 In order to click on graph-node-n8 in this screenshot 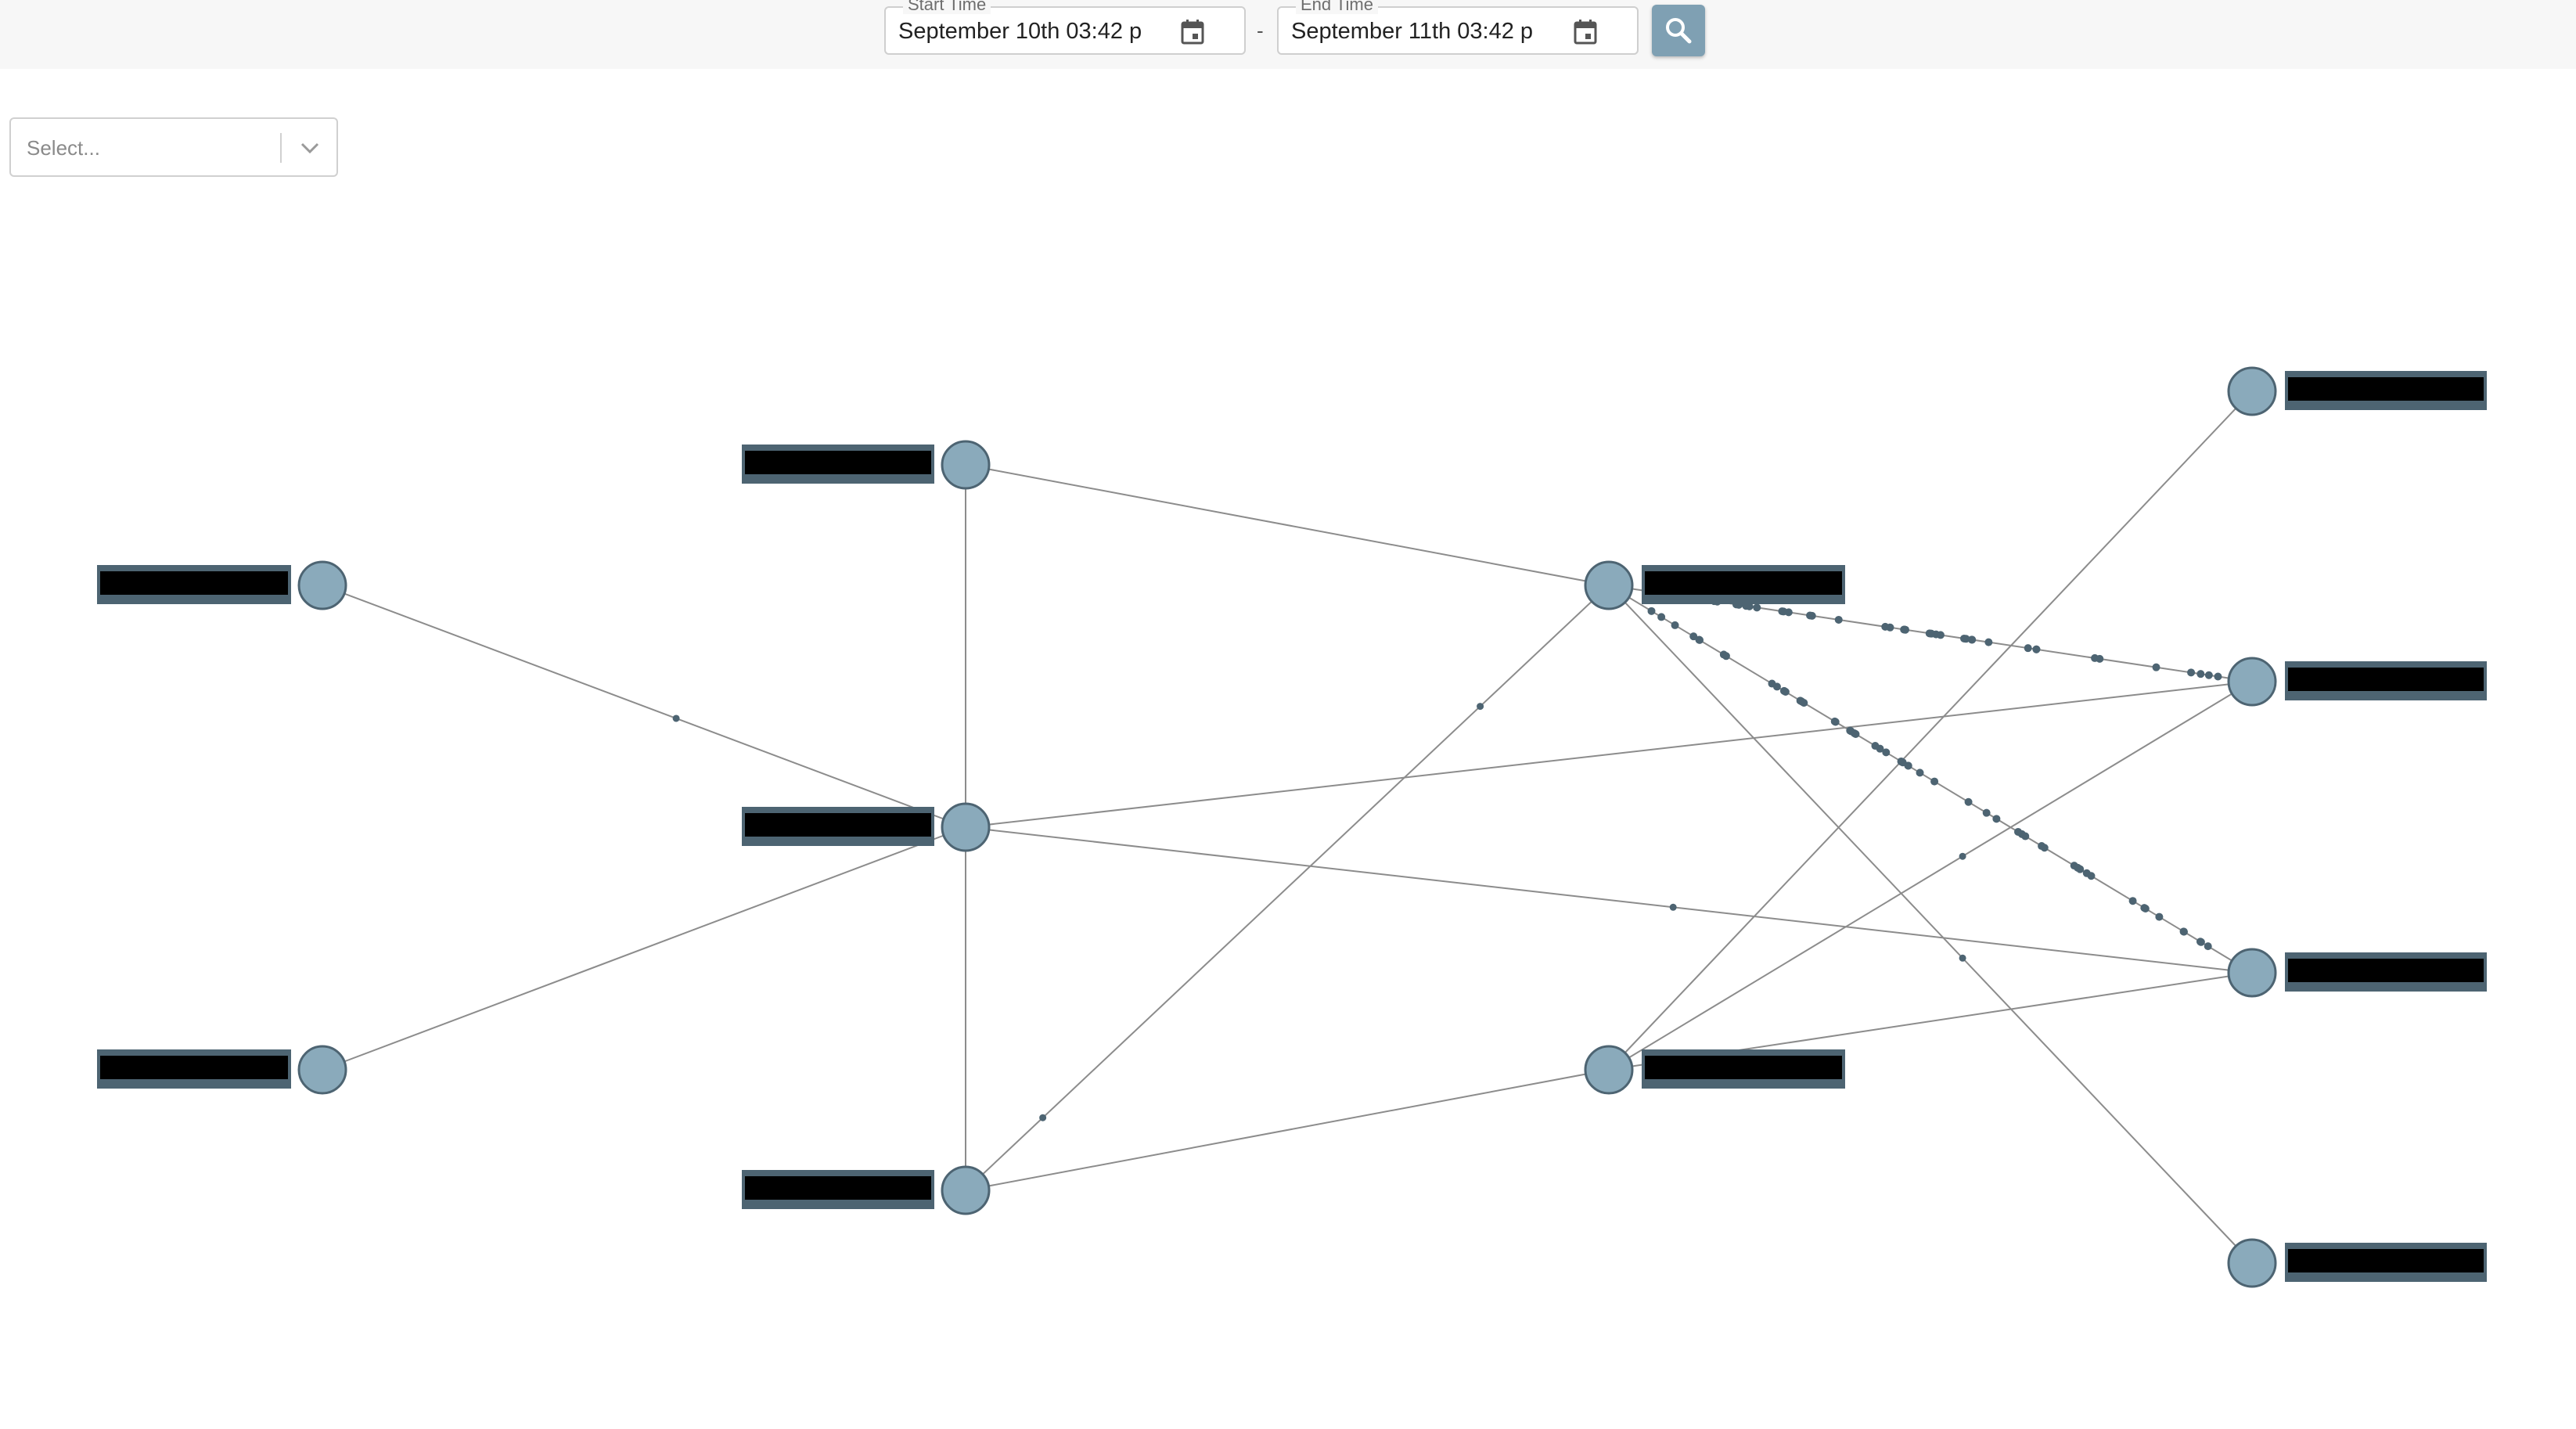, I will do `click(2252, 391)`.